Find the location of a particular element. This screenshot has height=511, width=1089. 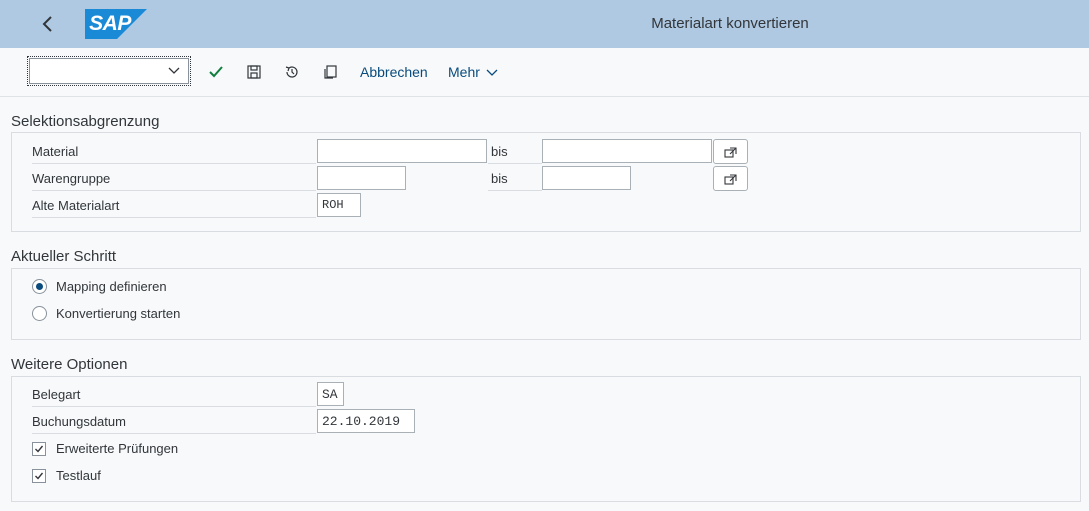

document-type-label: Belegart is located at coordinates (174, 394).